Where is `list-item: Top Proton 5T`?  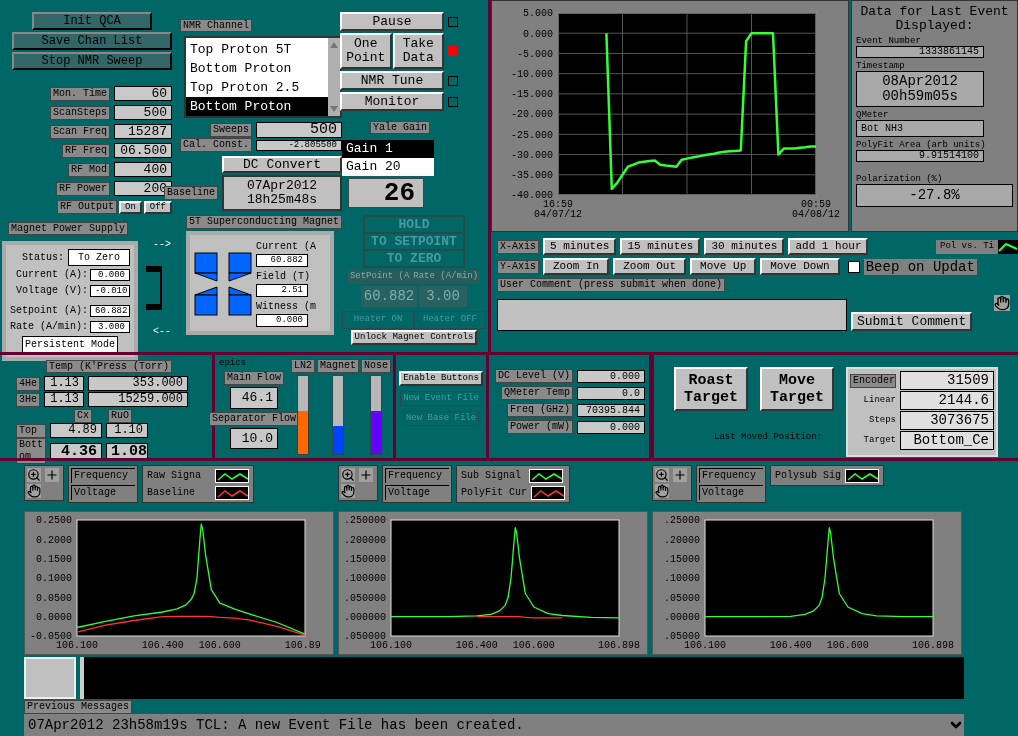 list-item: Top Proton 5T is located at coordinates (257, 49).